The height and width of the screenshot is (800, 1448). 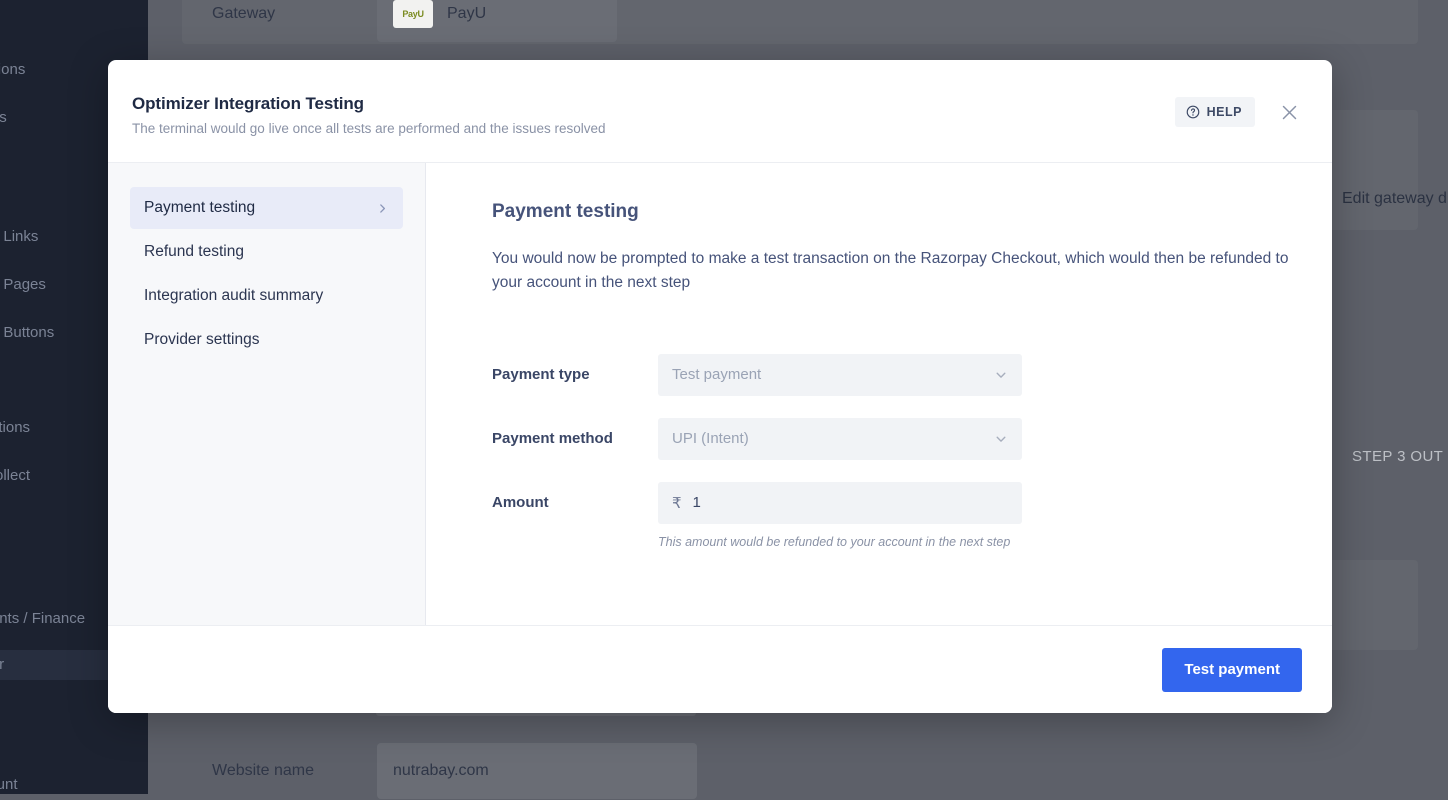 What do you see at coordinates (382, 208) in the screenshot?
I see `chevron-right-icon` at bounding box center [382, 208].